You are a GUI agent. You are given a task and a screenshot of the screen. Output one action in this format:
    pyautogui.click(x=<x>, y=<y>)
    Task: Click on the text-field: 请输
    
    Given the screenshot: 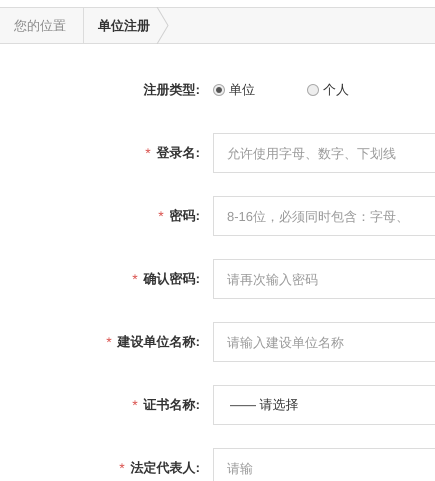 What is the action you would take?
    pyautogui.click(x=324, y=464)
    